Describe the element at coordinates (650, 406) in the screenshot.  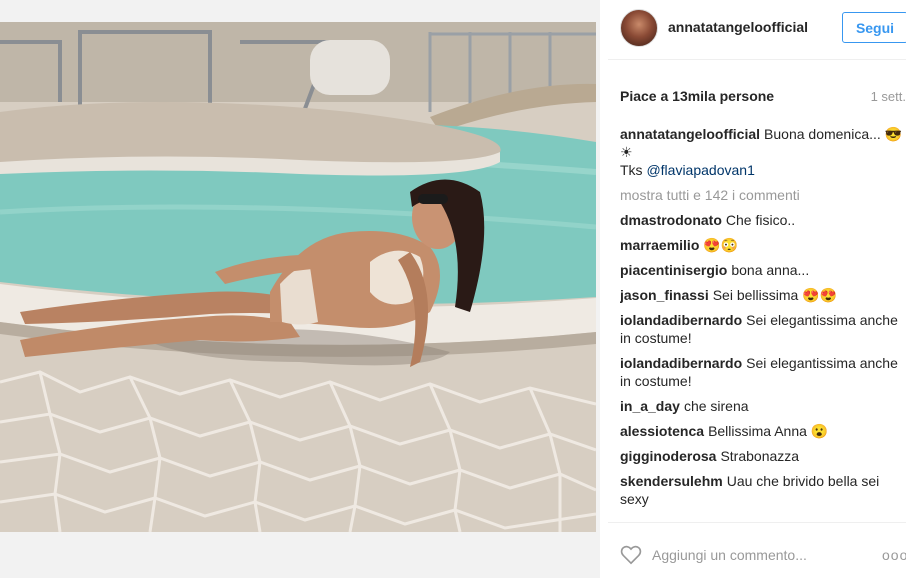
I see `comment-username: in_a_day` at that location.